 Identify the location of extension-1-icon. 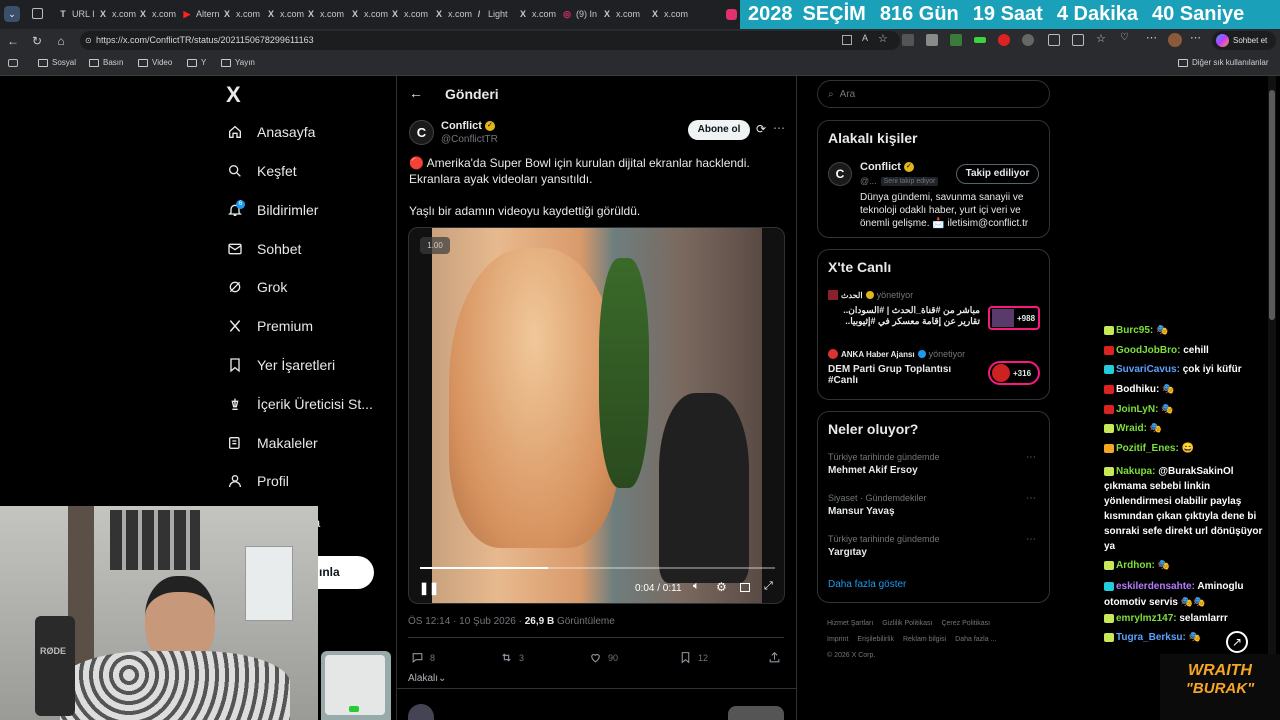
(908, 40).